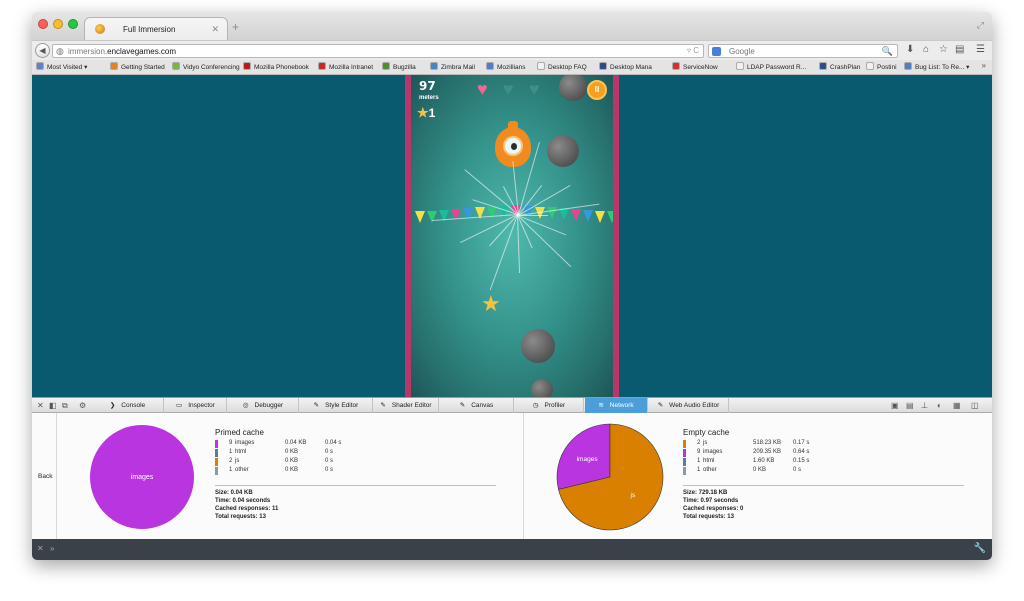 Image resolution: width=1024 pixels, height=601 pixels. I want to click on tab-label: Debugger, so click(269, 405).